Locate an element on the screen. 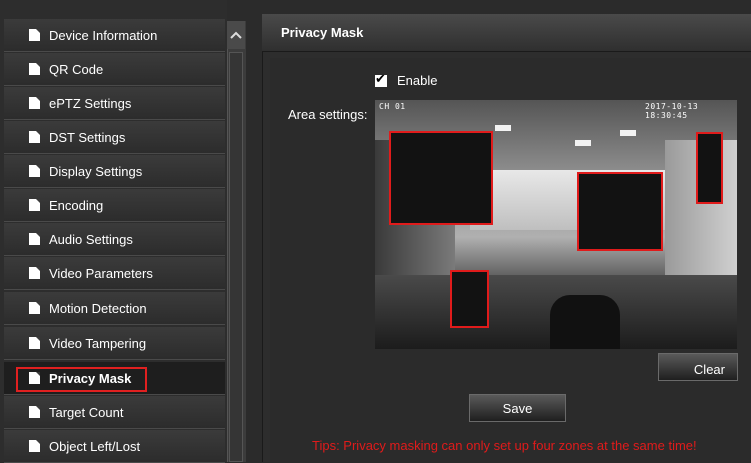 The width and height of the screenshot is (751, 463). sidebar-item-dst-settings: DST Settings is located at coordinates (114, 137).